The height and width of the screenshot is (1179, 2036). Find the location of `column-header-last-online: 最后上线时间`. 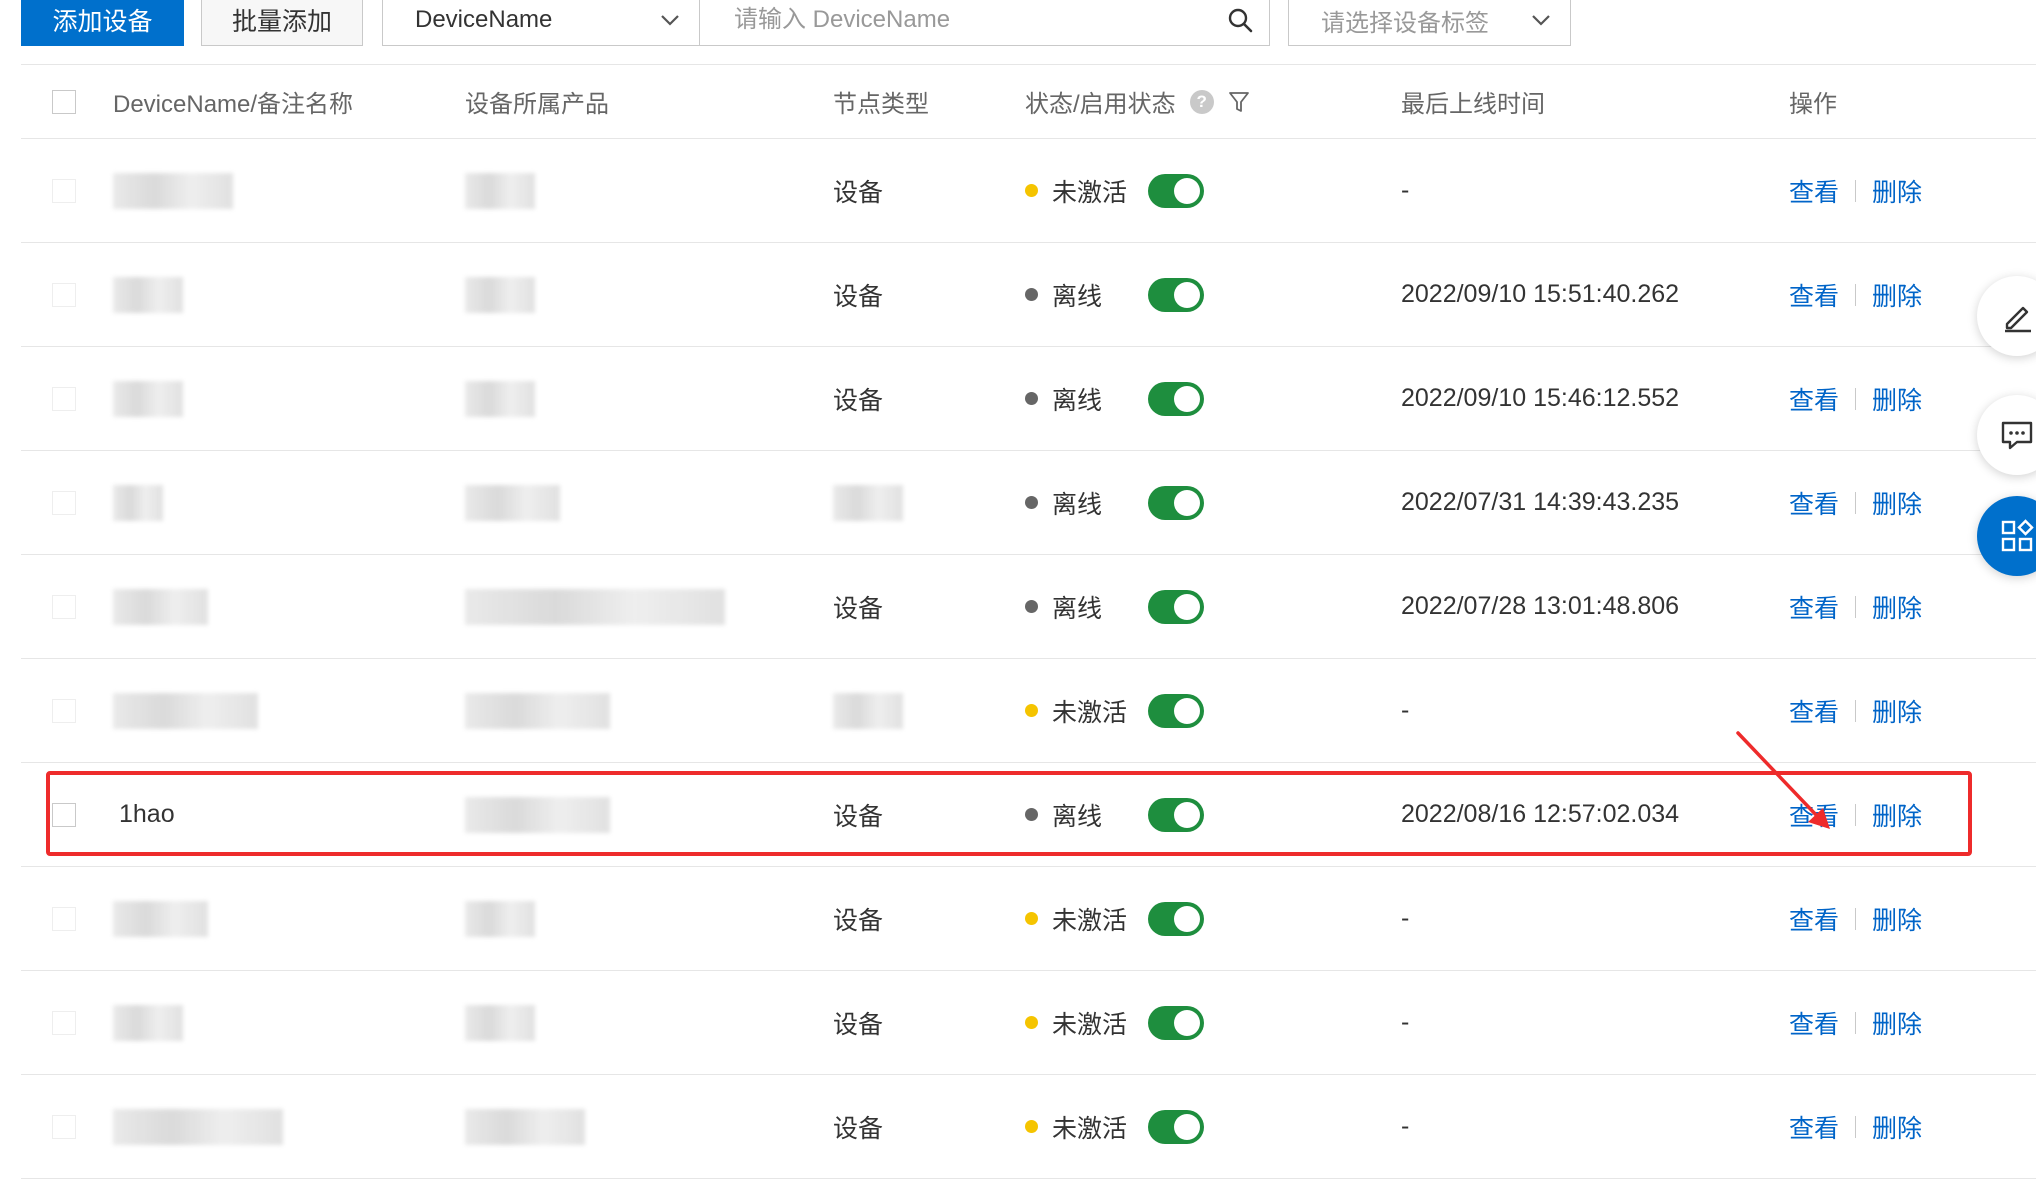

column-header-last-online: 最后上线时间 is located at coordinates (1473, 101).